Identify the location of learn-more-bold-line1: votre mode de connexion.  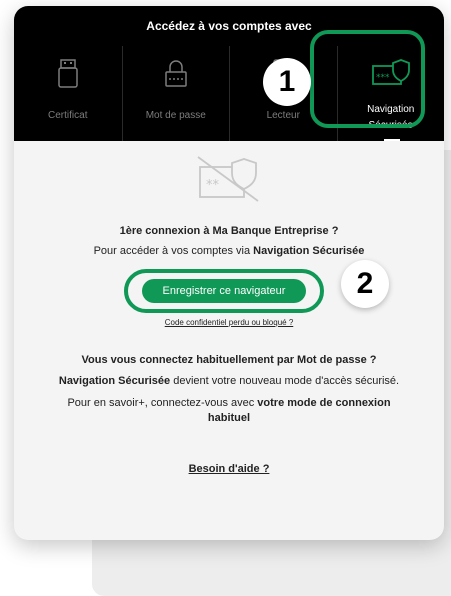
(324, 403).